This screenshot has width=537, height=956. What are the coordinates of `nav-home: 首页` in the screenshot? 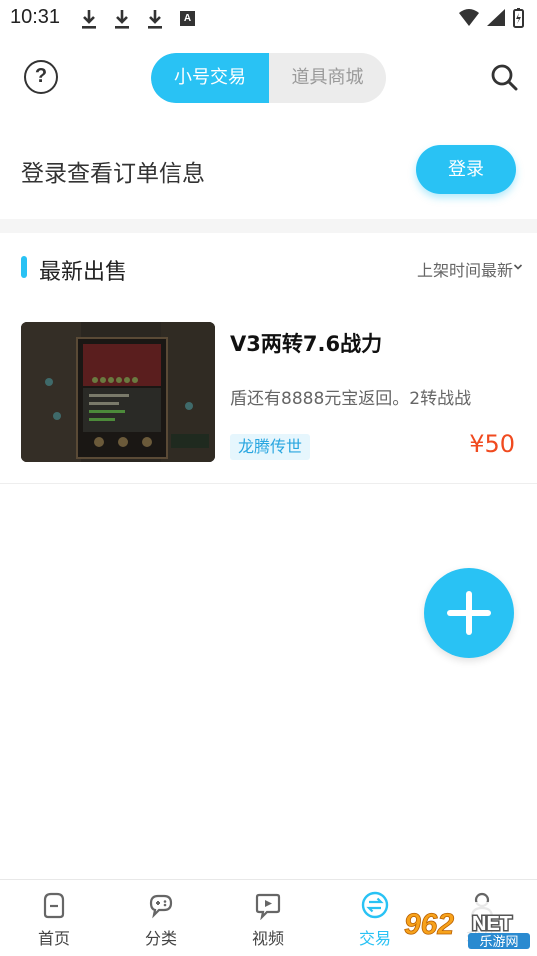 It's located at (54, 918).